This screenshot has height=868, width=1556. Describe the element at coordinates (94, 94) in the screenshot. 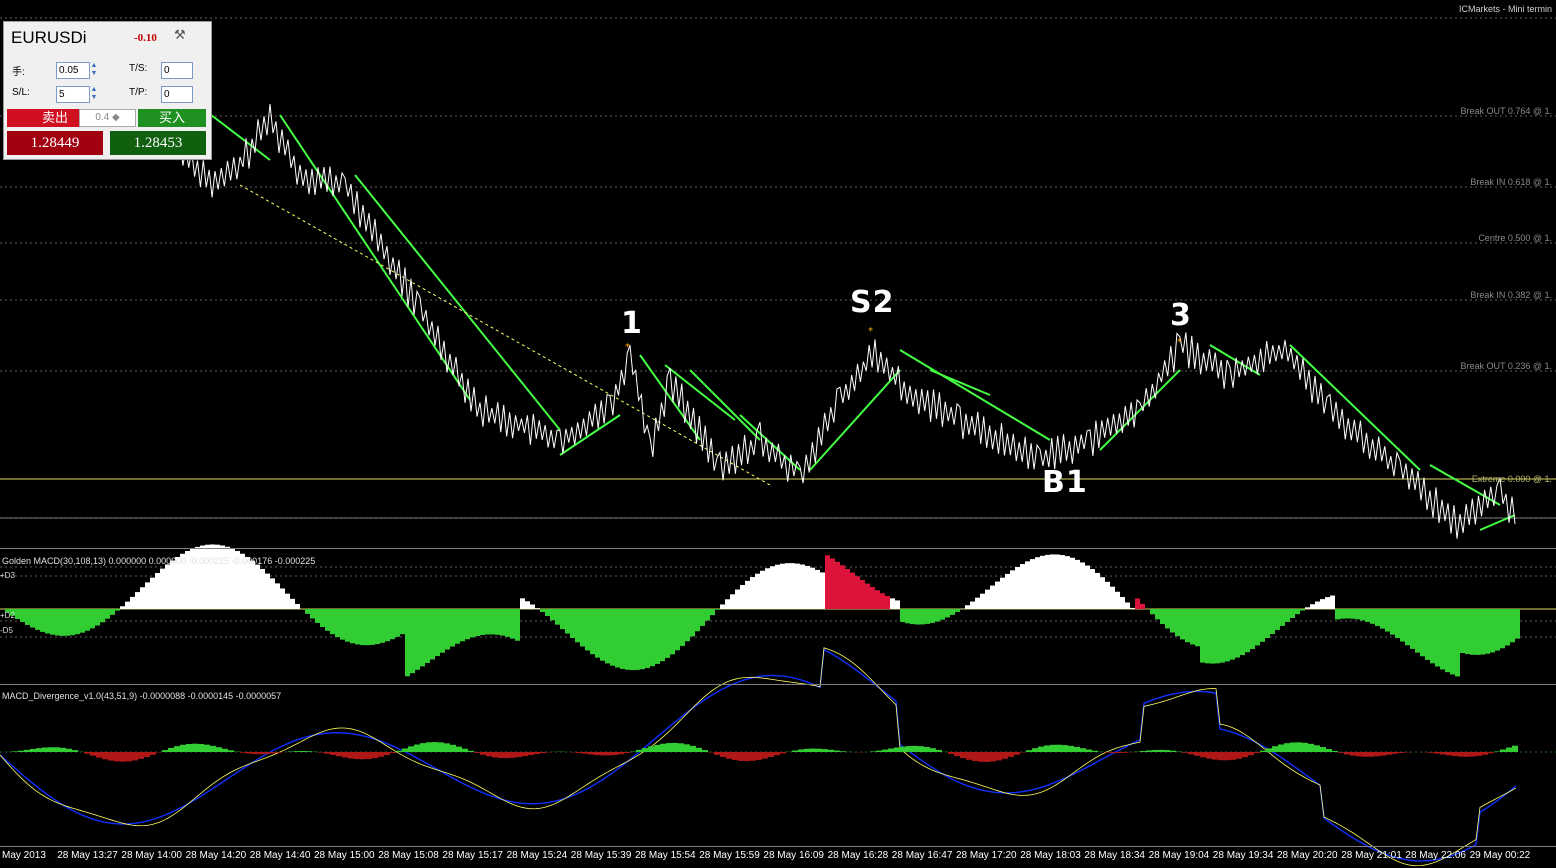

I see `sl-spinner-icon: ▲ ▼` at that location.